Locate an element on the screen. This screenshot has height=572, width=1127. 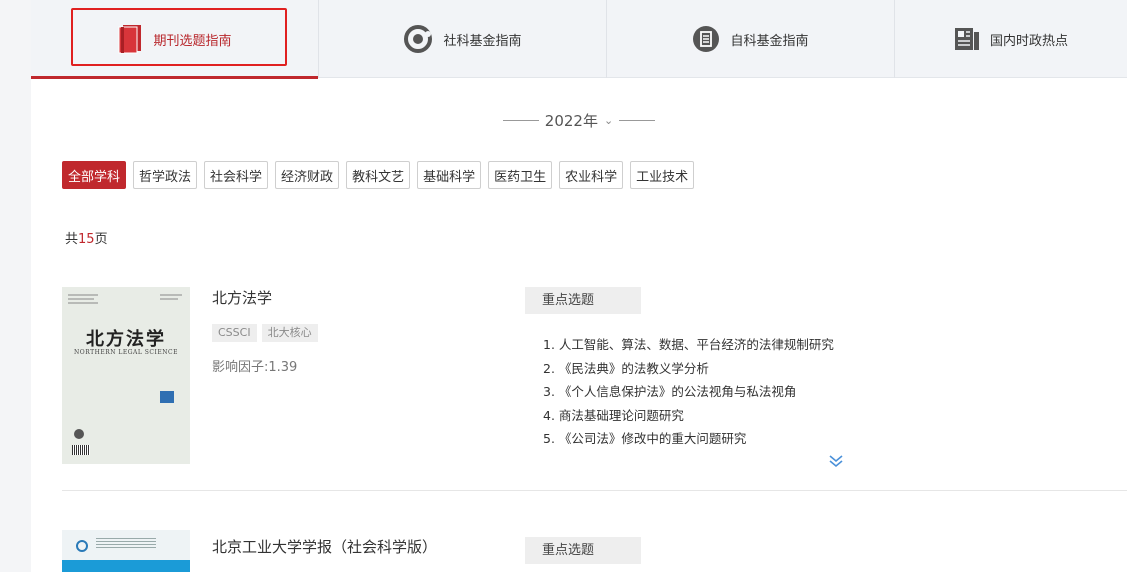
left-gutter is located at coordinates (15, 286).